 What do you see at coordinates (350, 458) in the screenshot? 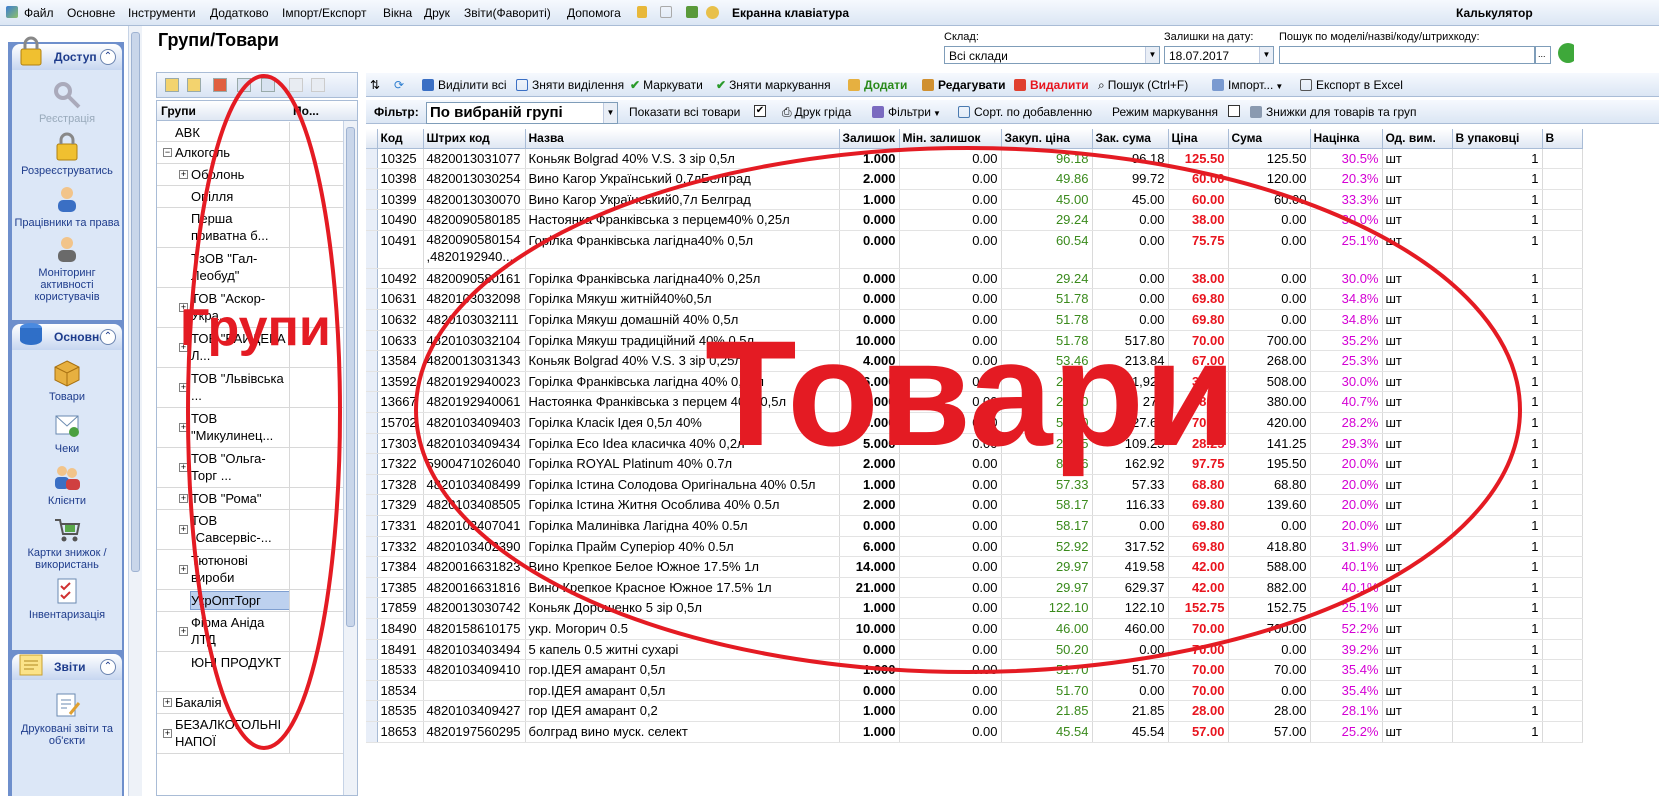
I see `groups-scrollbar` at bounding box center [350, 458].